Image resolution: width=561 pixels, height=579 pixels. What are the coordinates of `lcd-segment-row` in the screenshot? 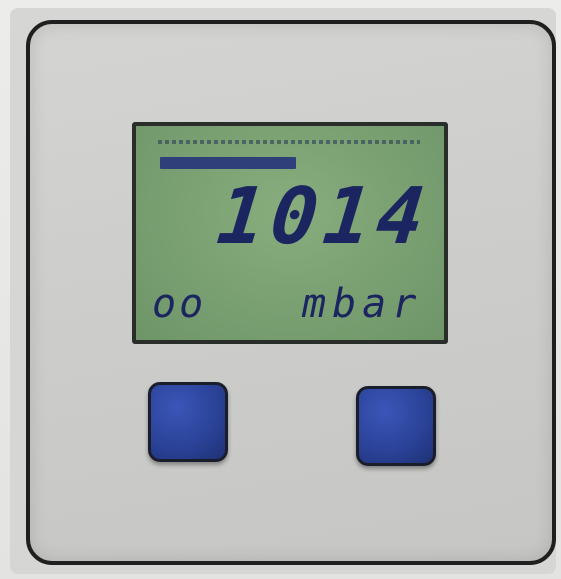 It's located at (289, 142).